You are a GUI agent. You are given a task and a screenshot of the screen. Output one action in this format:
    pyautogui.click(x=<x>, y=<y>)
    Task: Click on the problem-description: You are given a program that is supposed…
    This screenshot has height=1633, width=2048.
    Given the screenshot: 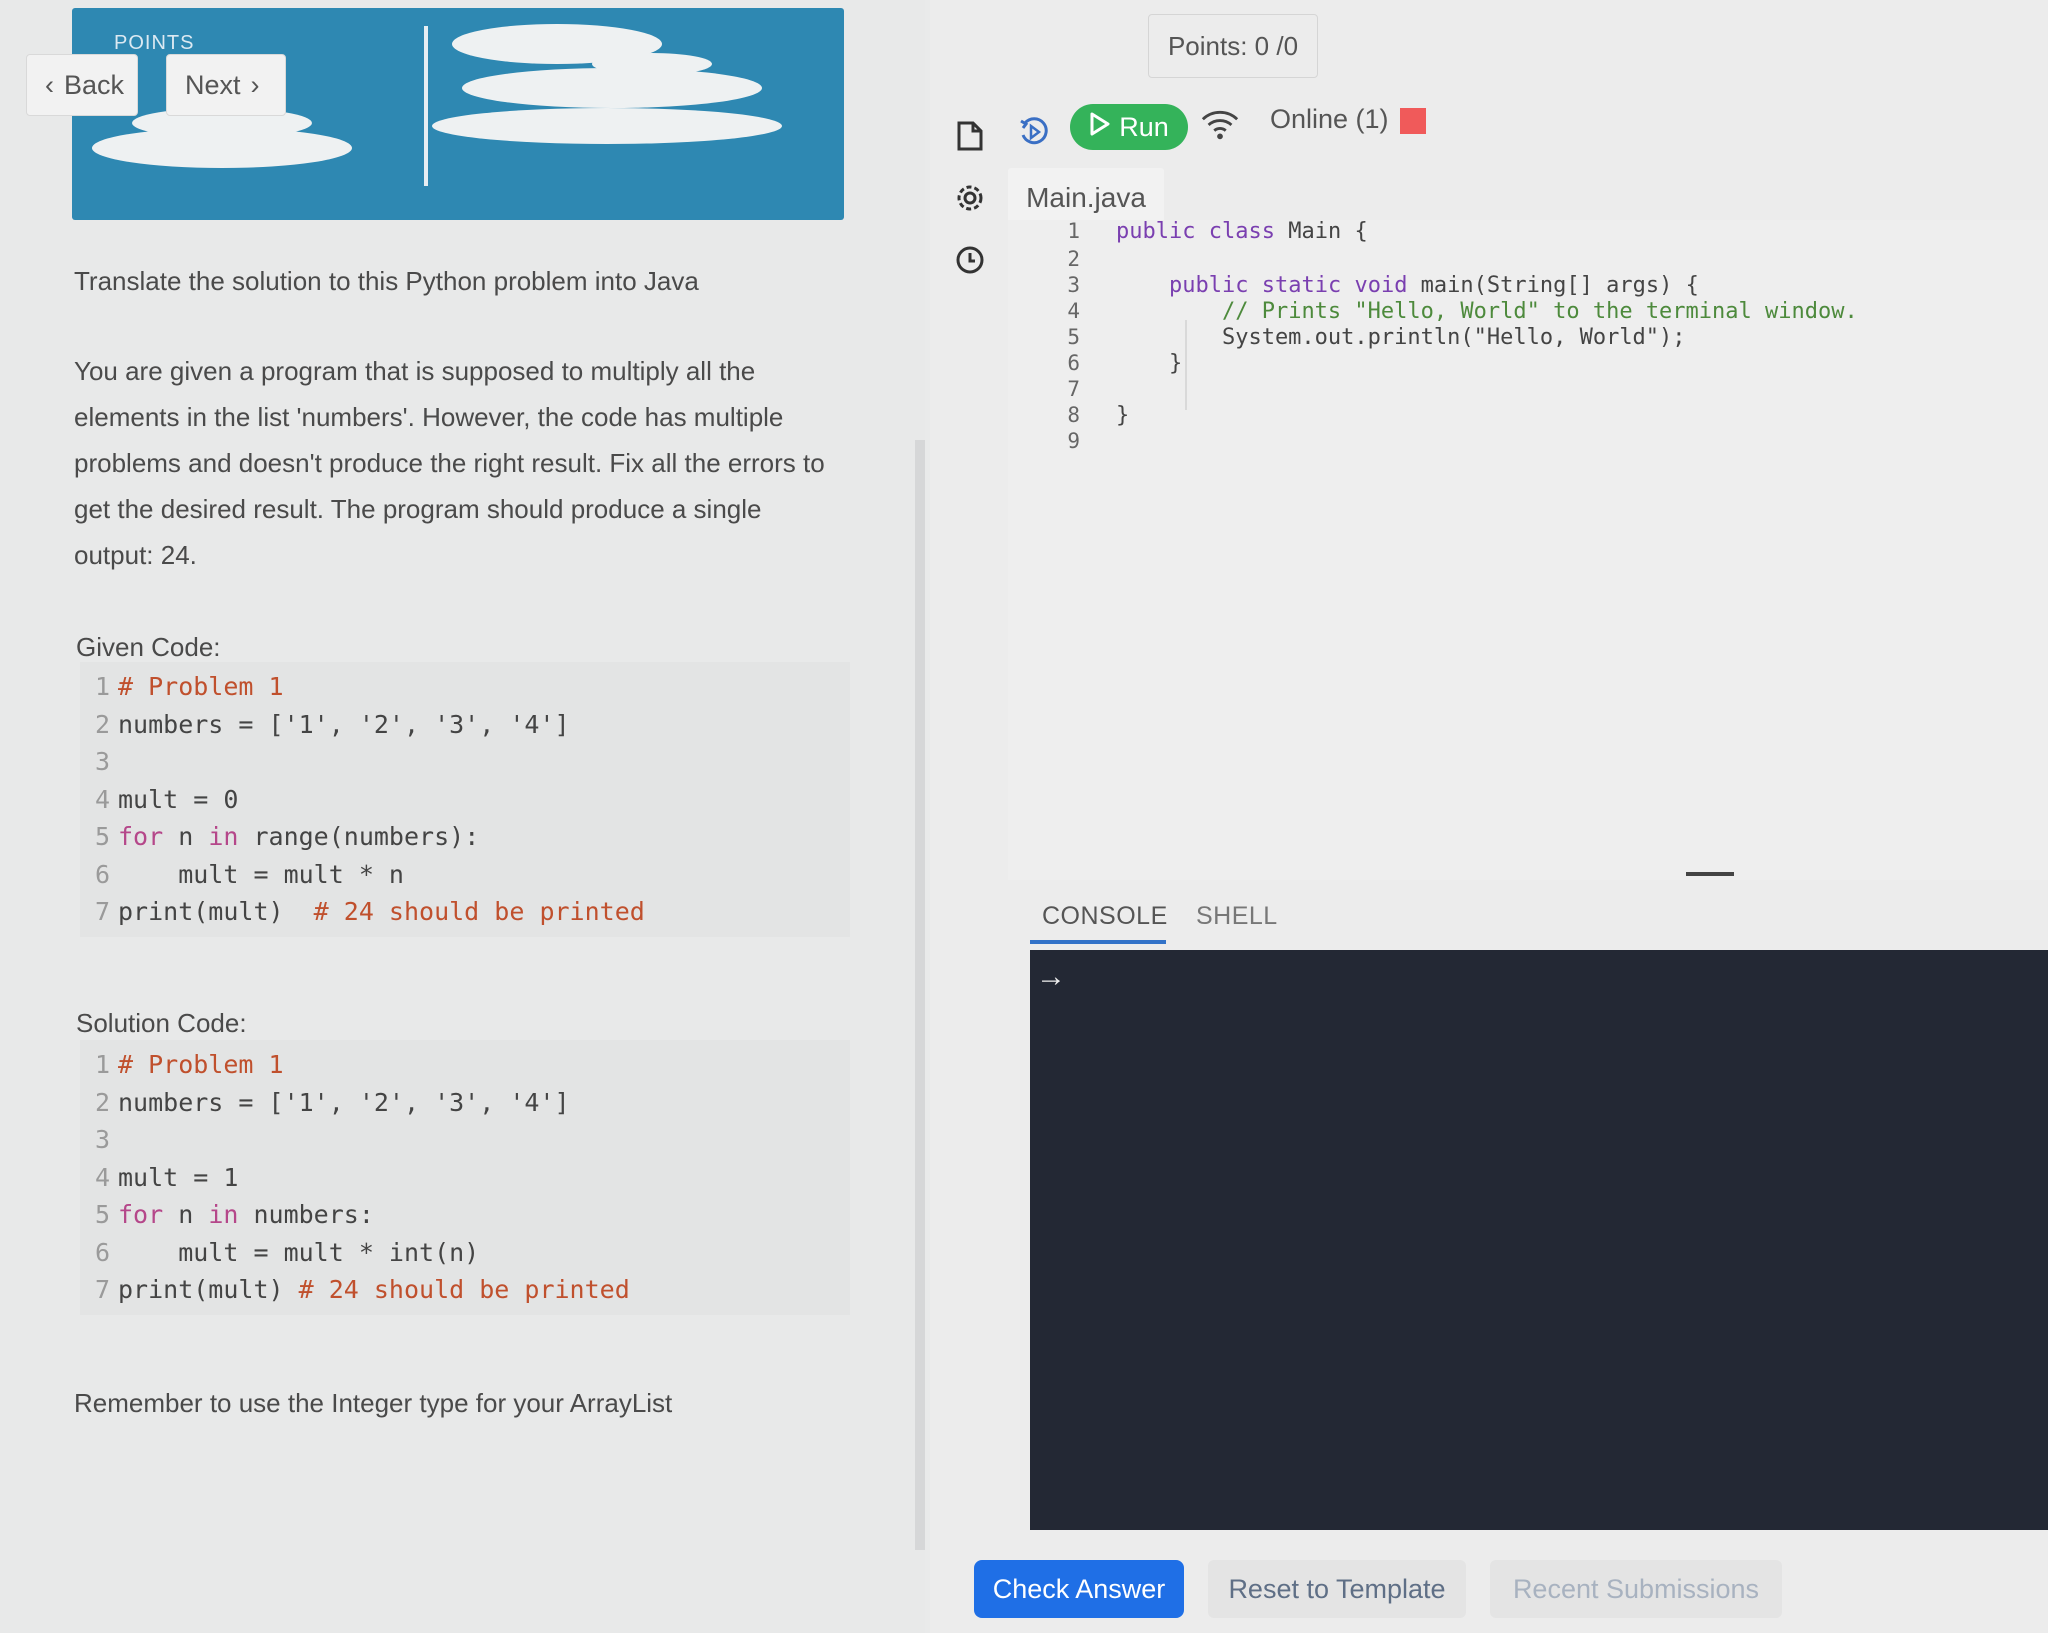 What is the action you would take?
    pyautogui.click(x=449, y=463)
    